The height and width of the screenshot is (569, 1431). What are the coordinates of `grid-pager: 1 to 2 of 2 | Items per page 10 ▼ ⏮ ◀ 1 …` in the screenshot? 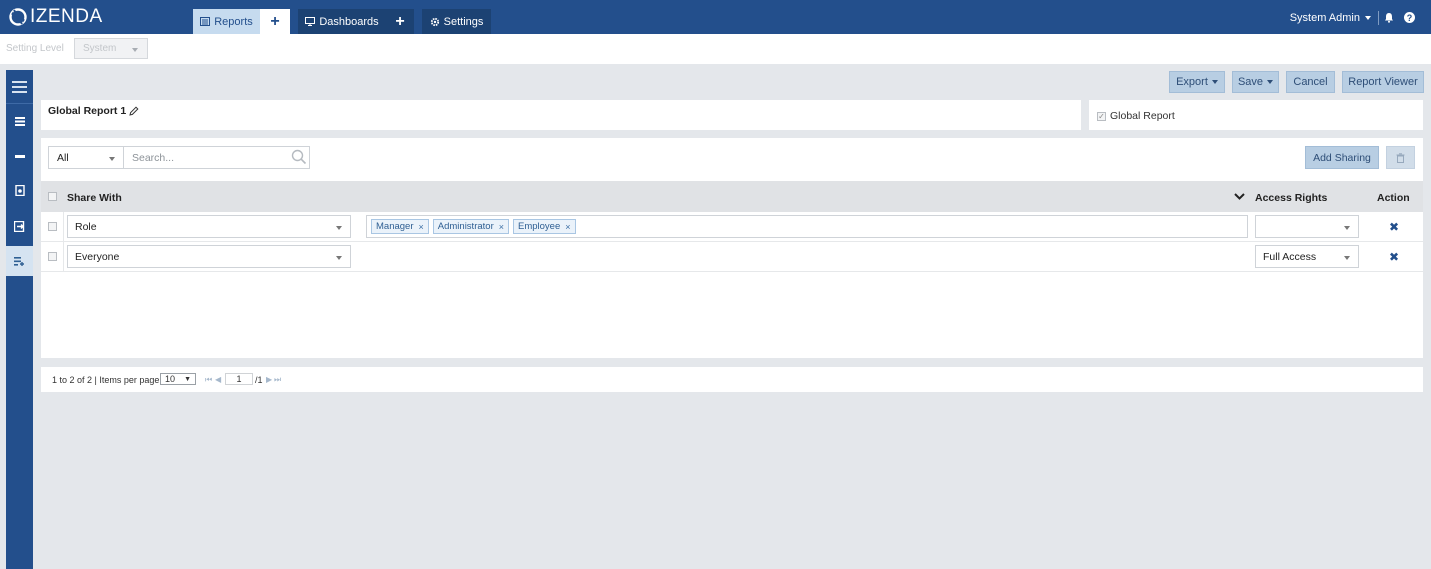 It's located at (732, 379).